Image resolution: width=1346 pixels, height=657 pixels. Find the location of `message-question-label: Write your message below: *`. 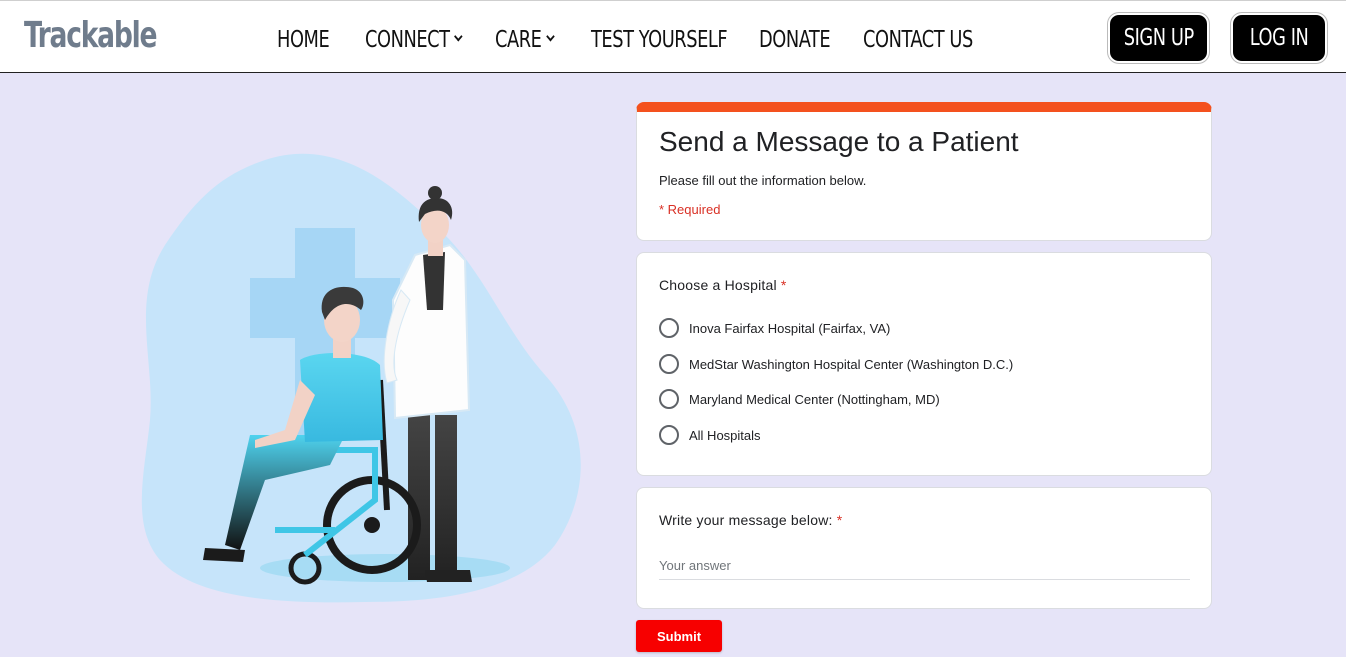

message-question-label: Write your message below: * is located at coordinates (750, 520).